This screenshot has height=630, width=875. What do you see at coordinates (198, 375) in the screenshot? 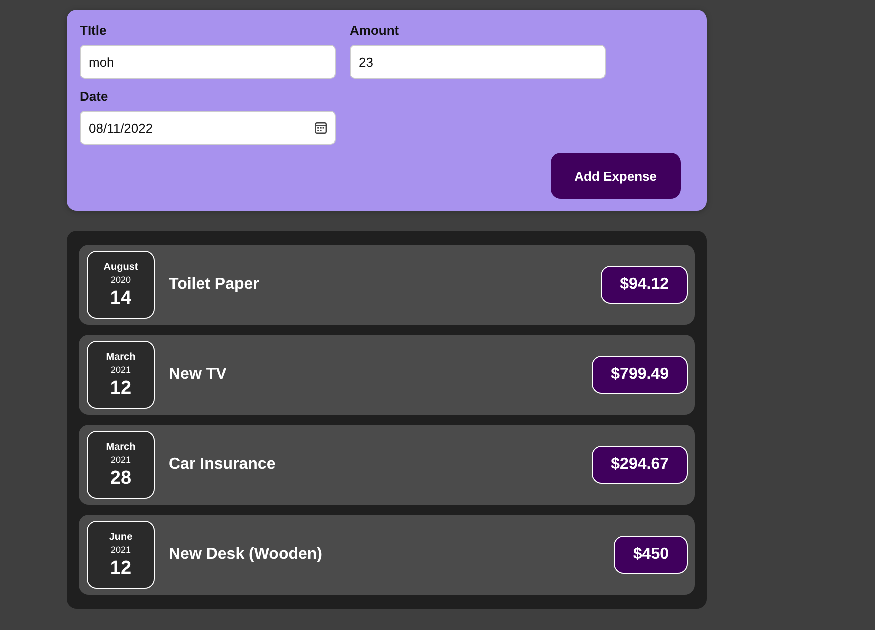
I see `expense-title: New TV` at bounding box center [198, 375].